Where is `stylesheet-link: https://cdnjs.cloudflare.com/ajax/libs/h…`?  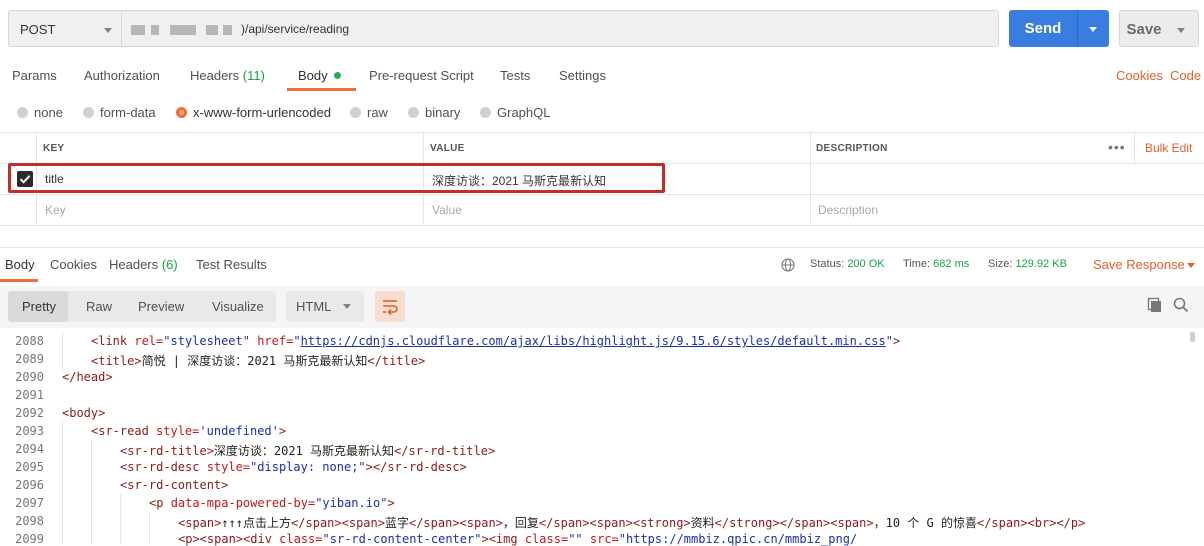
stylesheet-link: https://cdnjs.cloudflare.com/ajax/libs/h… is located at coordinates (593, 341).